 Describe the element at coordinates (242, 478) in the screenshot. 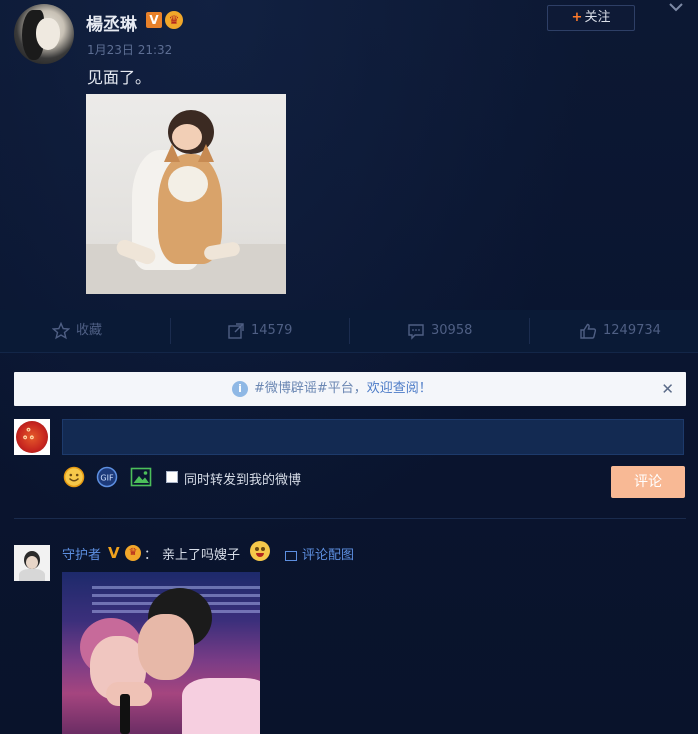

I see `repost-checkbox-label: 同时转发到我的微博` at that location.